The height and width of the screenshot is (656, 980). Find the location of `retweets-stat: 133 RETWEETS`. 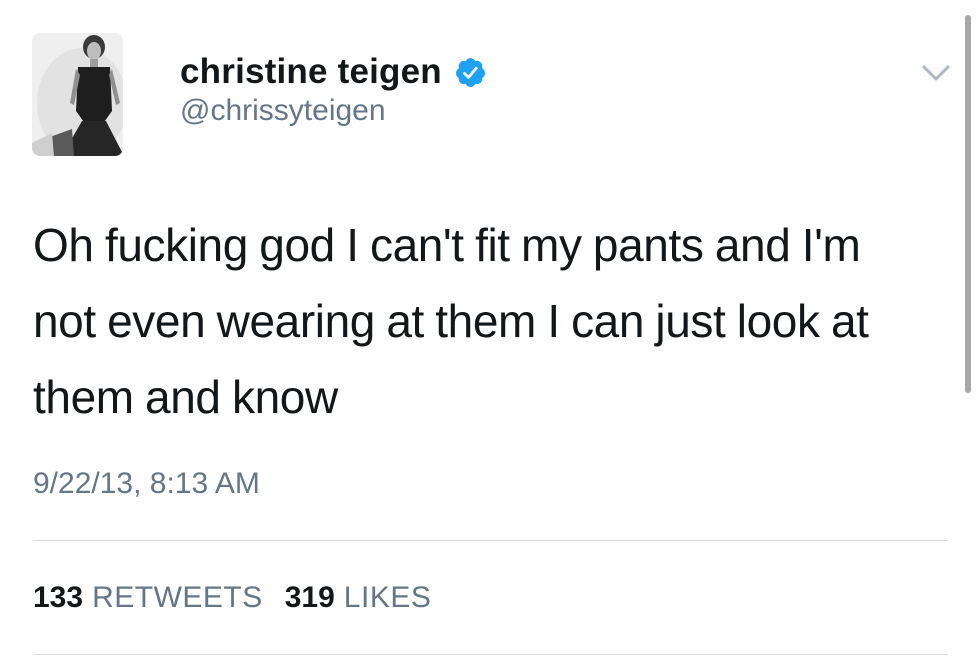

retweets-stat: 133 RETWEETS is located at coordinates (148, 598).